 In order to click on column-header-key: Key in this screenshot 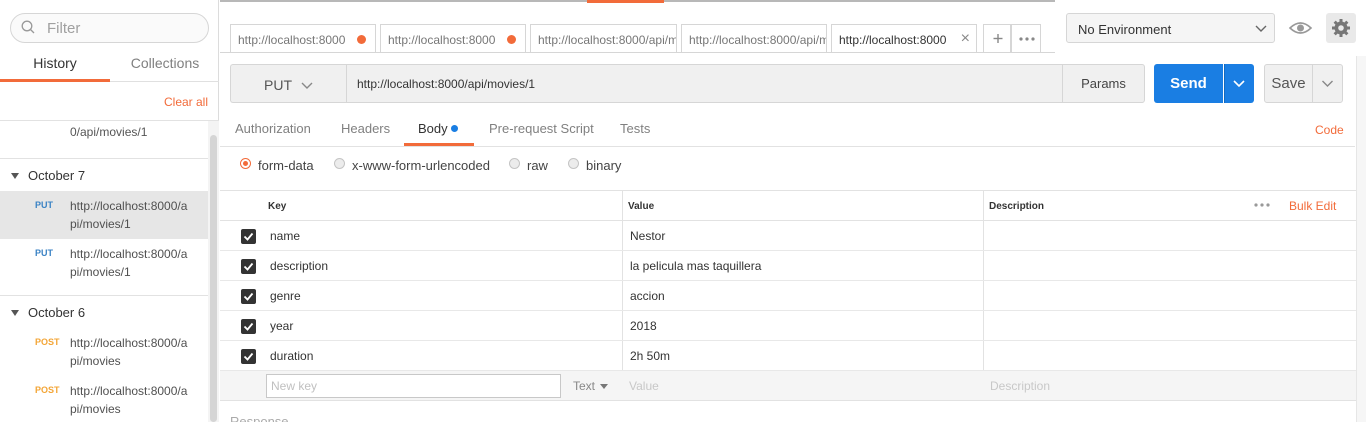, I will do `click(277, 206)`.